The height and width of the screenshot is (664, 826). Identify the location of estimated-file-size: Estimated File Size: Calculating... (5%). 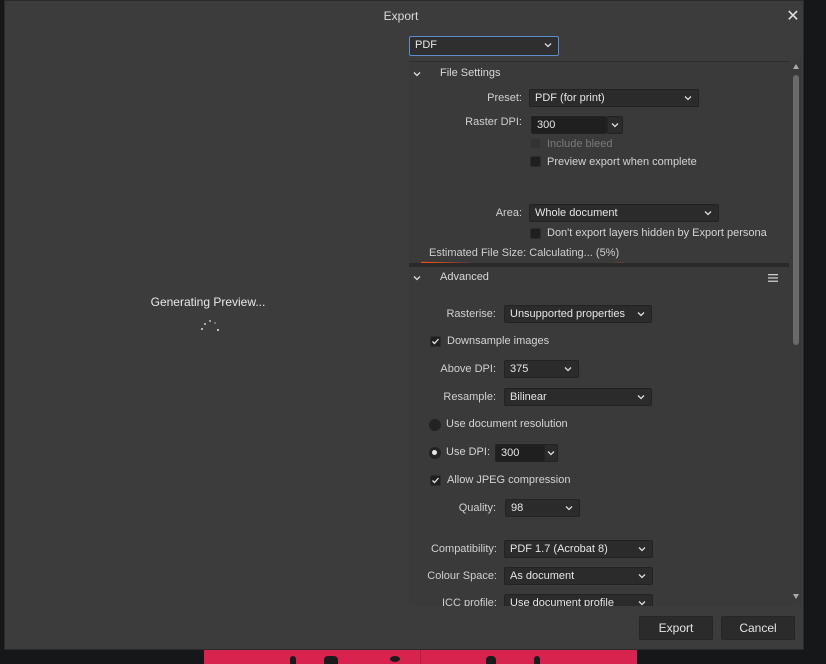
(524, 253).